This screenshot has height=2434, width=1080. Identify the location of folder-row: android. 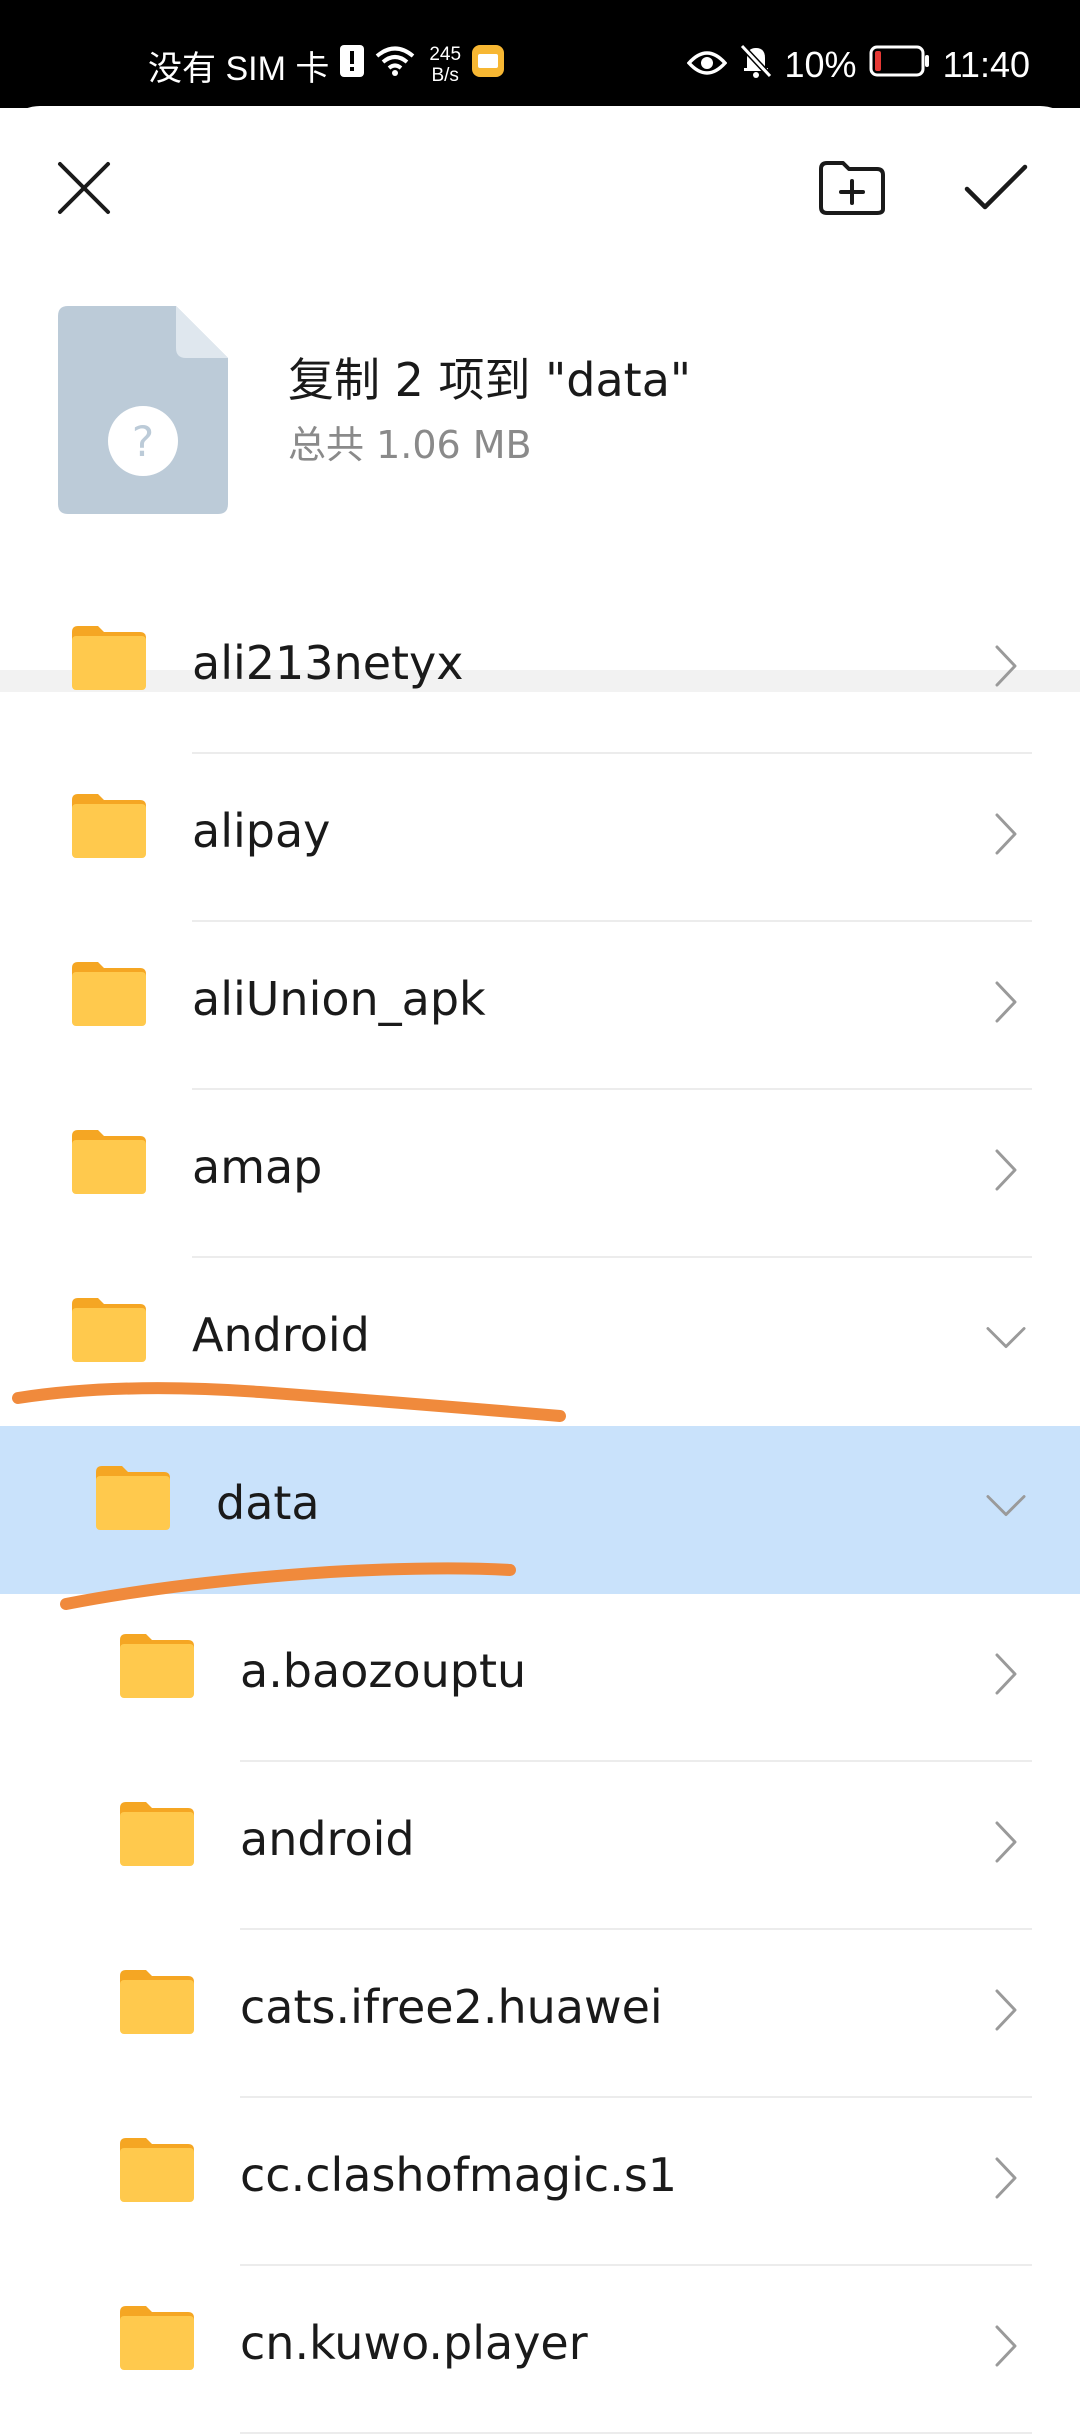
(540, 1846).